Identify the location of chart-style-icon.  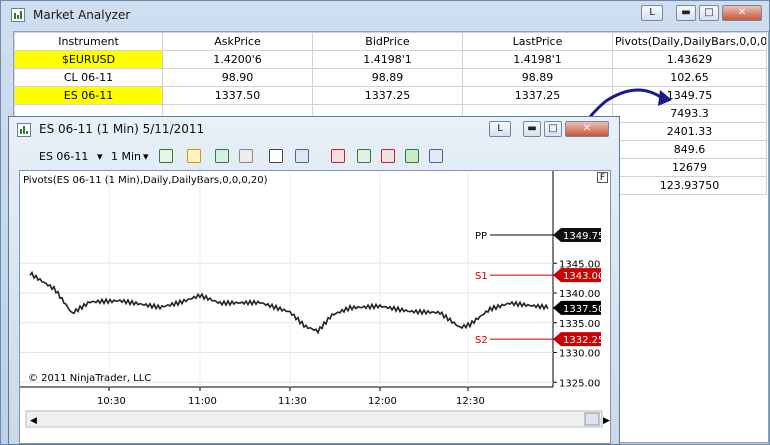
(338, 156).